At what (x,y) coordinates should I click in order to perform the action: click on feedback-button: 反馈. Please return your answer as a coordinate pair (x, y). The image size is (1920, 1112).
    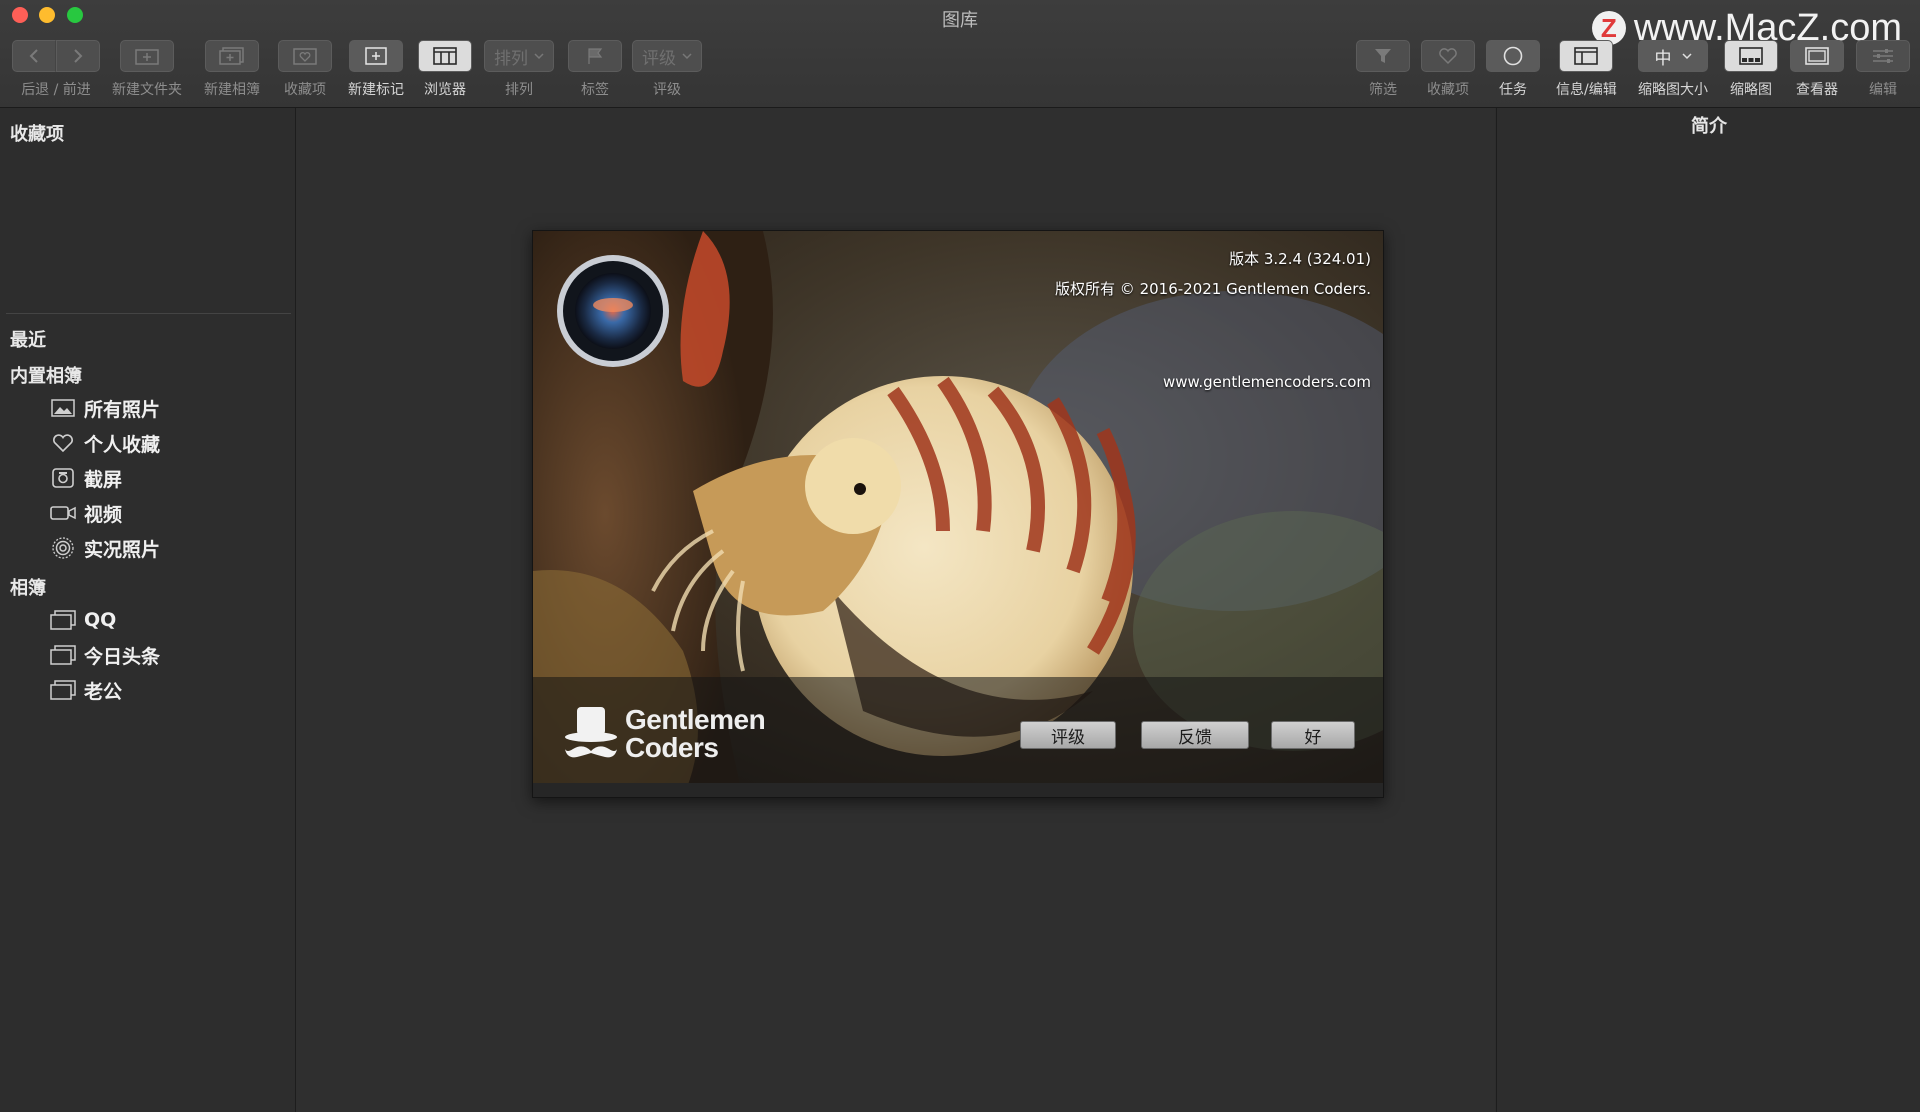
    Looking at the image, I should click on (1195, 735).